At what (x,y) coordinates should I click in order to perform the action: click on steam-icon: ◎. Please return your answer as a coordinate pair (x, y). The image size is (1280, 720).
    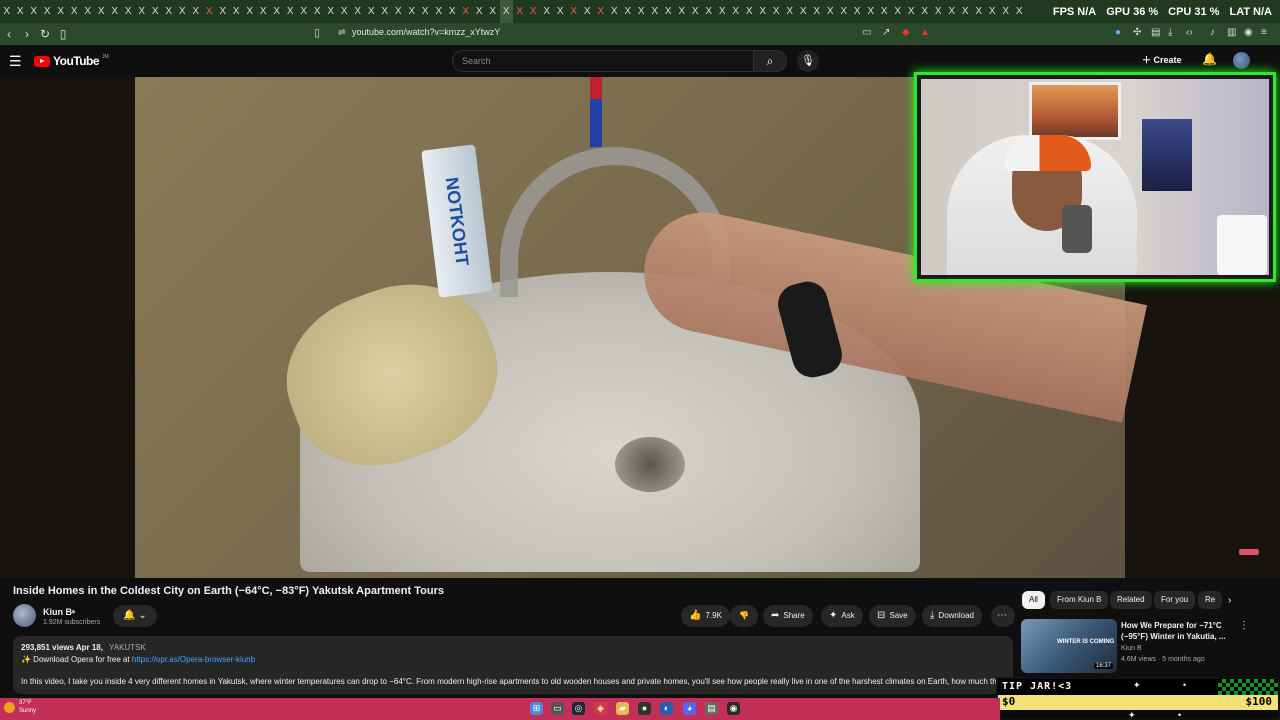
    Looking at the image, I should click on (578, 708).